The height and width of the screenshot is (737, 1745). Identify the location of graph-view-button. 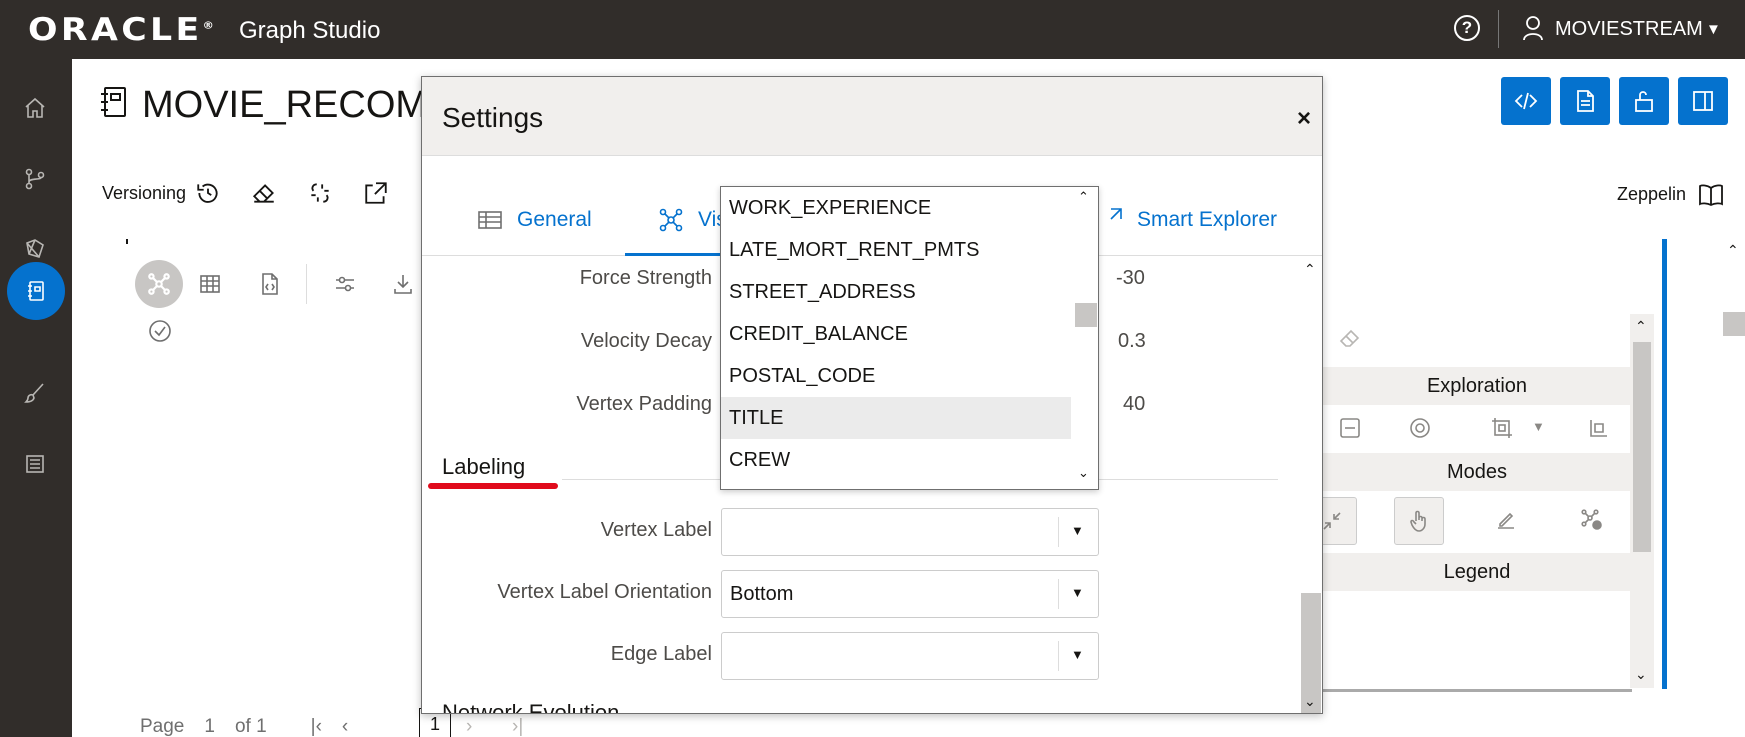
(159, 284).